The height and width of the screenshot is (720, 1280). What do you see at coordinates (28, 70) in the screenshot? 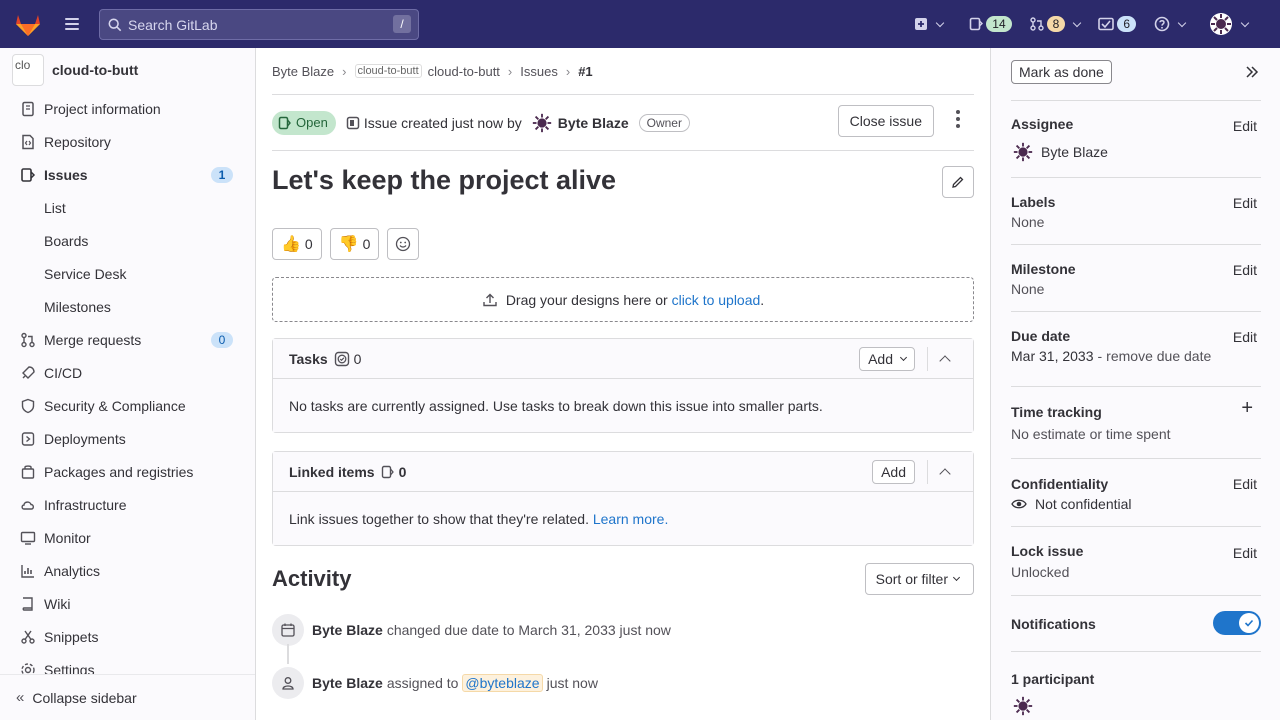
I see `project-avatar: clo` at bounding box center [28, 70].